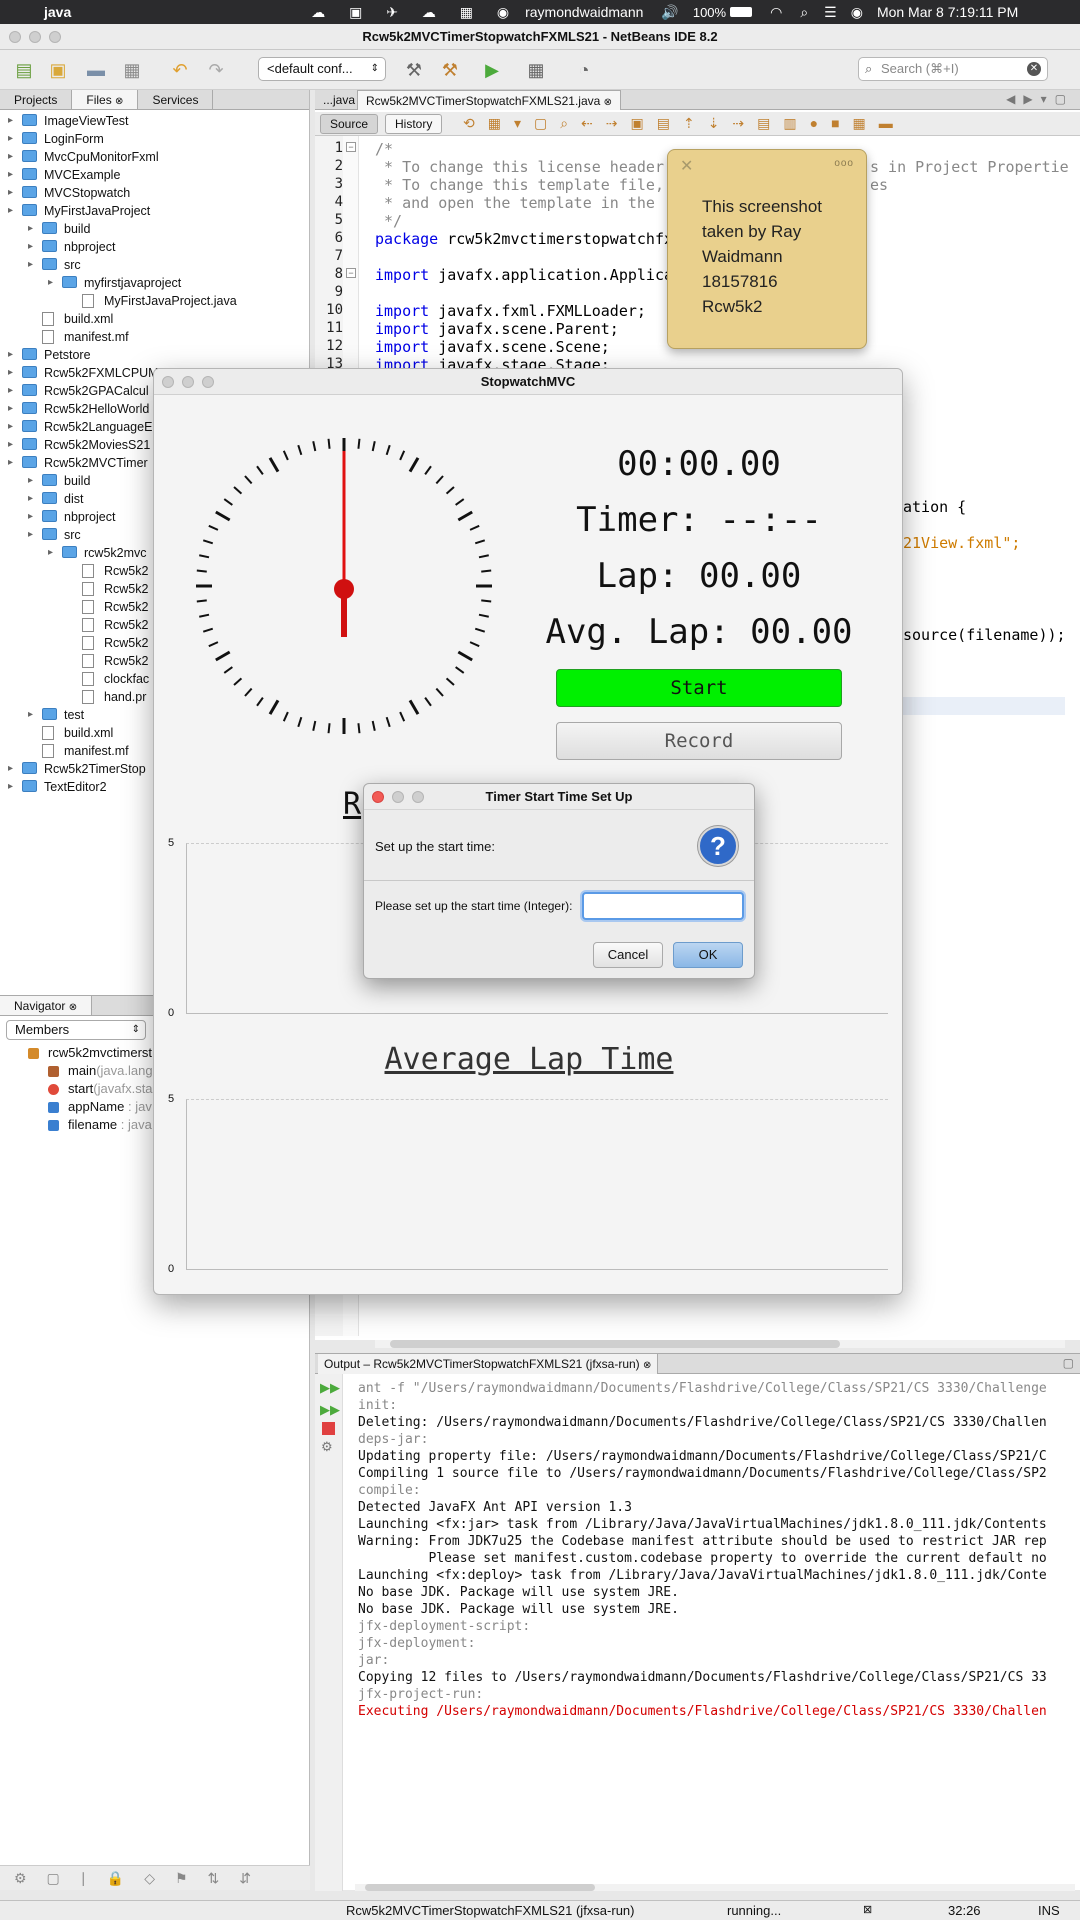  What do you see at coordinates (378, 797) in the screenshot?
I see `close-dialog-button` at bounding box center [378, 797].